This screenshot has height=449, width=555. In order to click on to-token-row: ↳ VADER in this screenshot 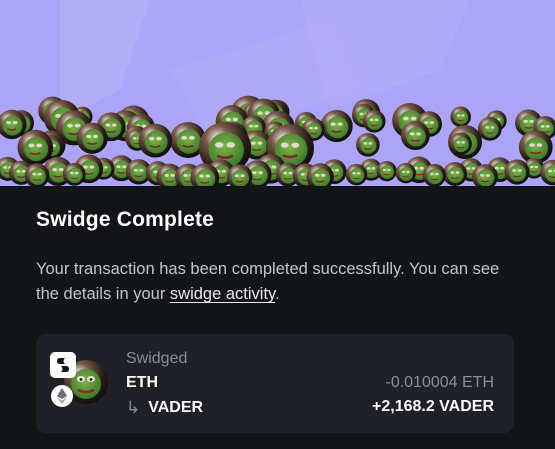, I will do `click(164, 408)`.